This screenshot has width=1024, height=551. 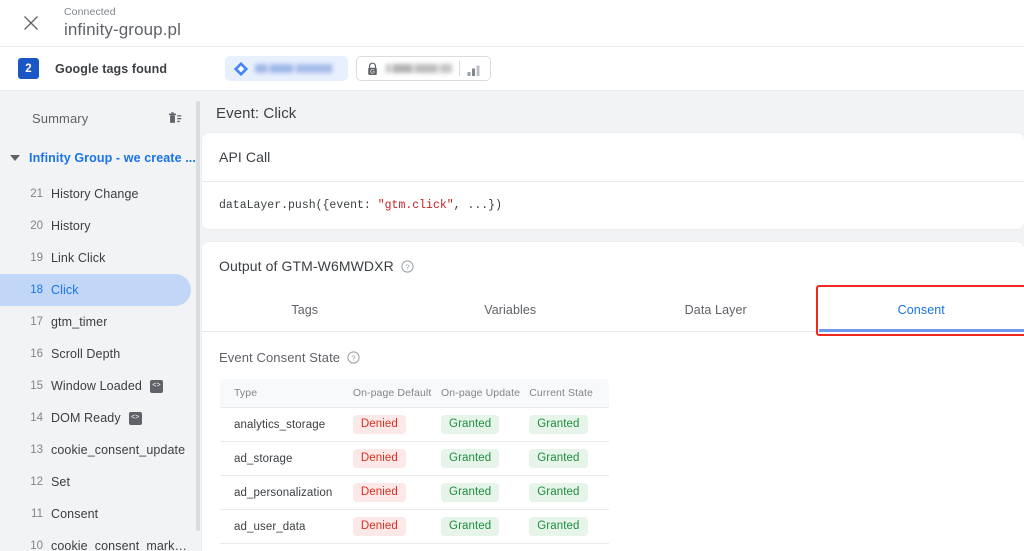 I want to click on sidebar-item-label: Link Click, so click(x=78, y=258).